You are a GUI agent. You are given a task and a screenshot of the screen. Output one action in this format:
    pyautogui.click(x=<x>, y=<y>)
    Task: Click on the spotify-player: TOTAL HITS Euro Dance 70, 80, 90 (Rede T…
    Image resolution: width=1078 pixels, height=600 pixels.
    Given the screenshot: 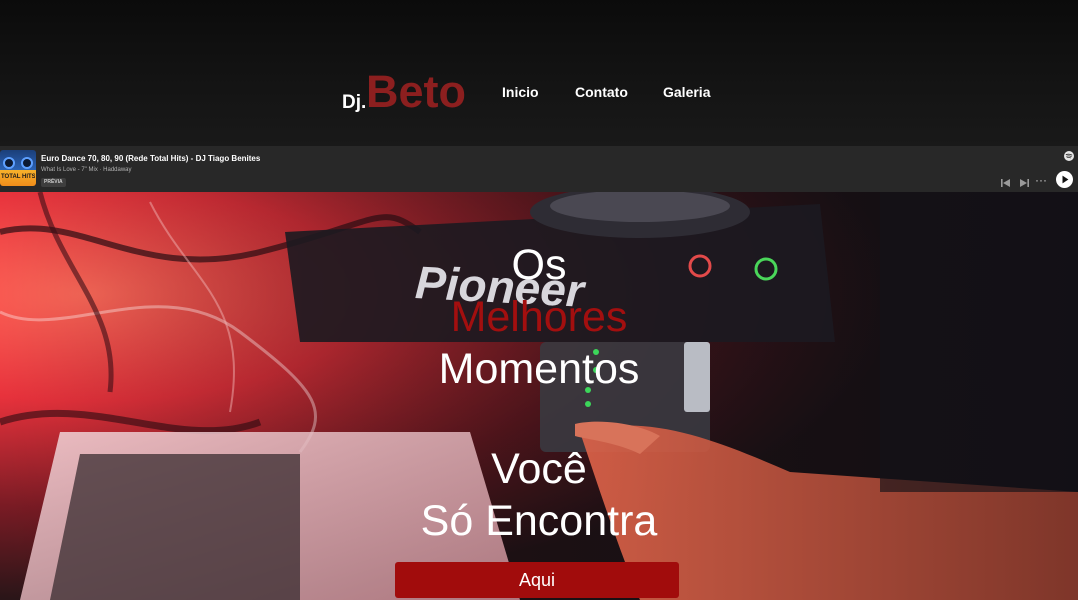 What is the action you would take?
    pyautogui.click(x=539, y=169)
    